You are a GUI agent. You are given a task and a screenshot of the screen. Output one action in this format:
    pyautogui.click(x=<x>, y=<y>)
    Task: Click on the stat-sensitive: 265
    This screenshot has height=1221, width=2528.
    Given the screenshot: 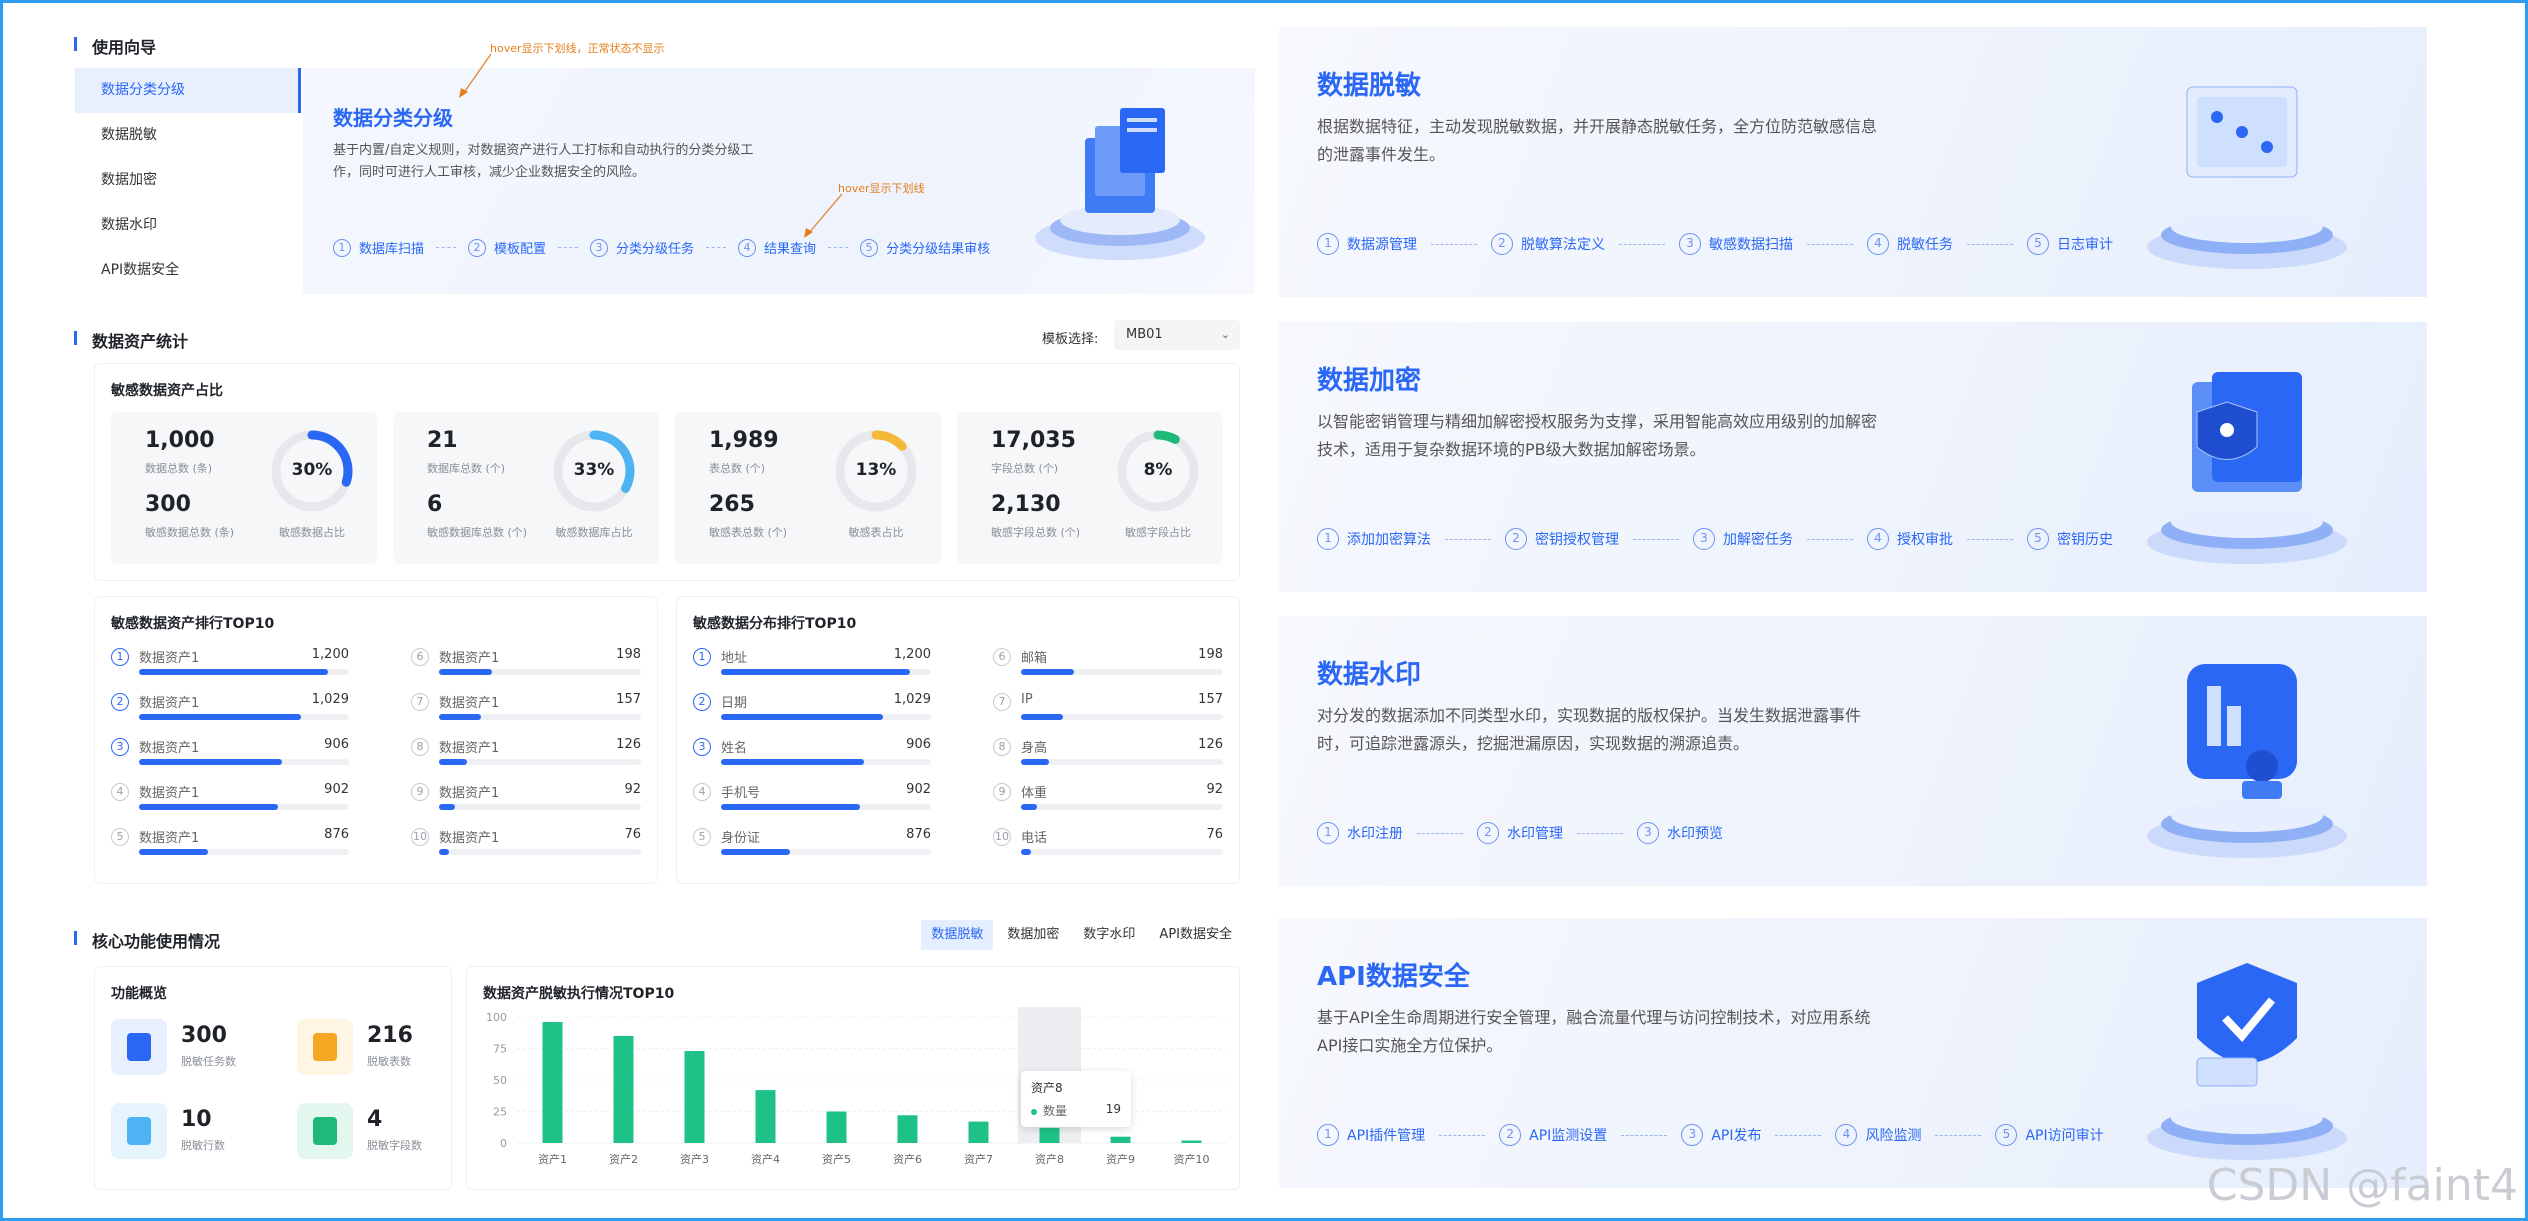 What is the action you would take?
    pyautogui.click(x=732, y=504)
    